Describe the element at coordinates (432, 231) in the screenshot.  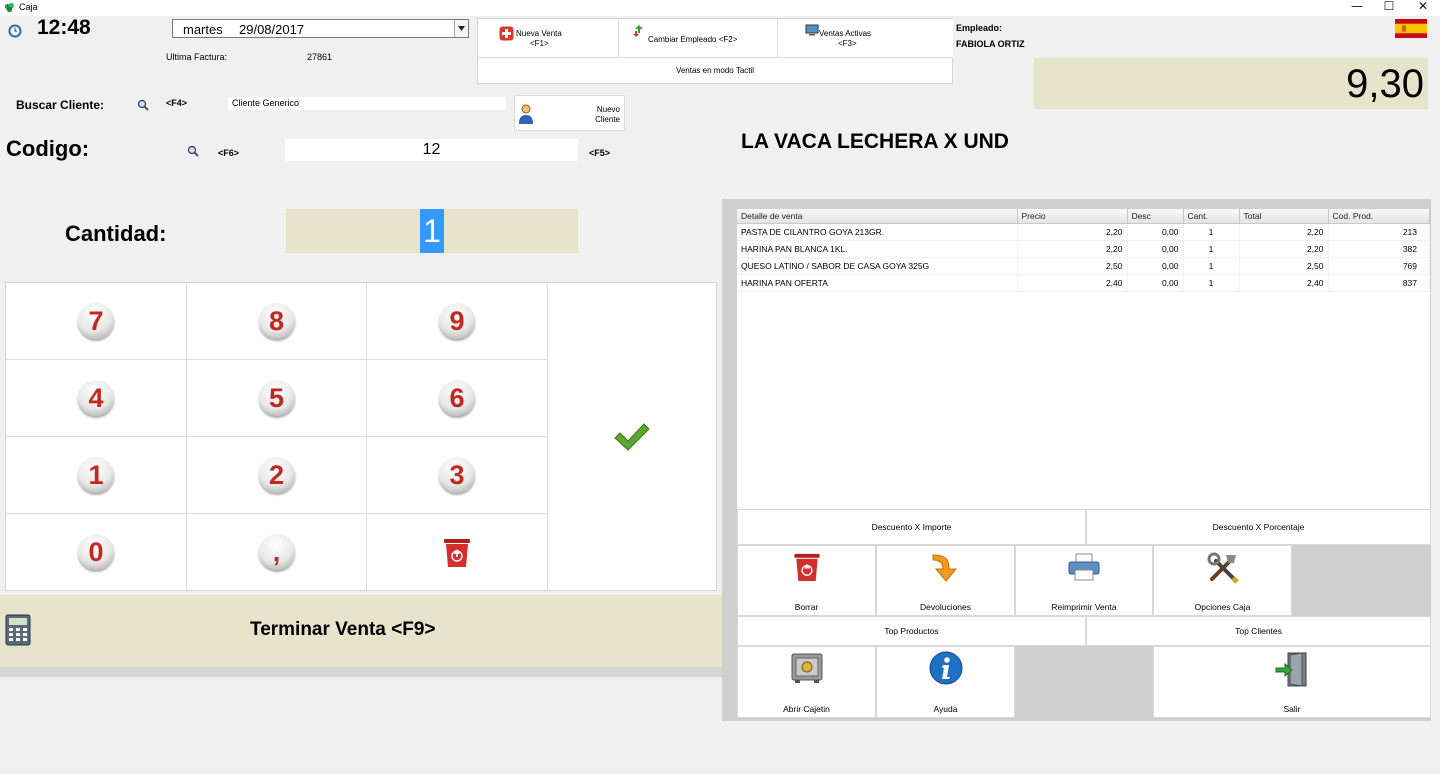
I see `quantity-input: 1` at that location.